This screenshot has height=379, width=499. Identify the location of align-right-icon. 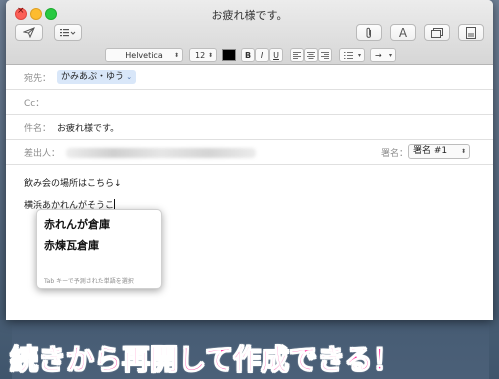
(325, 55).